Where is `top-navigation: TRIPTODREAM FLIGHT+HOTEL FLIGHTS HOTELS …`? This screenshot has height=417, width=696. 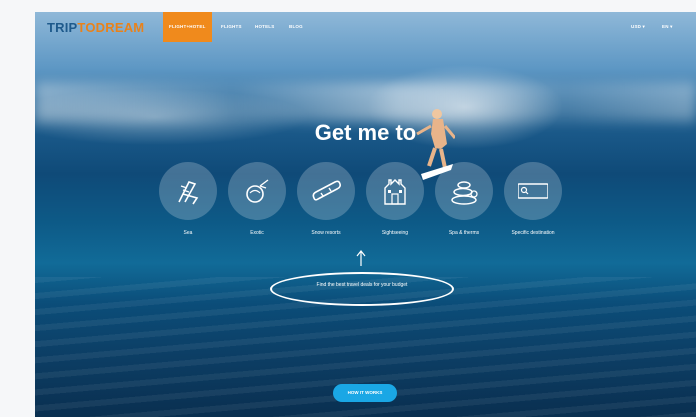 top-navigation: TRIPTODREAM FLIGHT+HOTEL FLIGHTS HOTELS … is located at coordinates (365, 27).